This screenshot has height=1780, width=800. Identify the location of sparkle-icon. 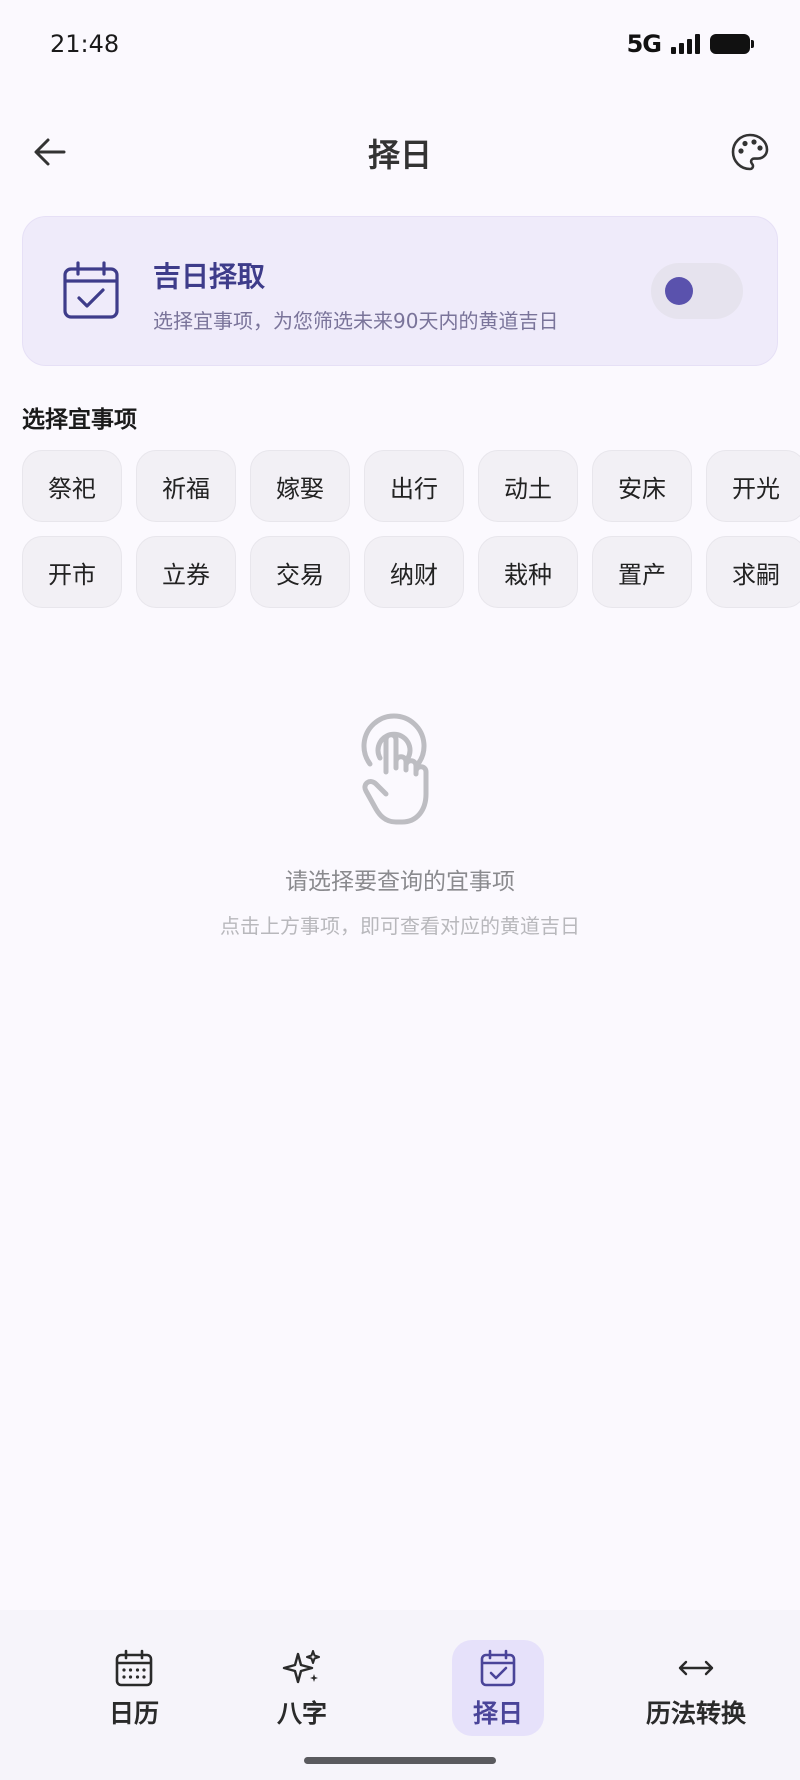
(301, 1667).